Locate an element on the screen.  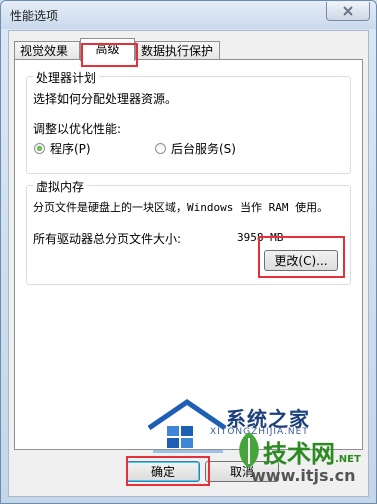
adjust-label: 调整以优化性能: is located at coordinates (77, 129).